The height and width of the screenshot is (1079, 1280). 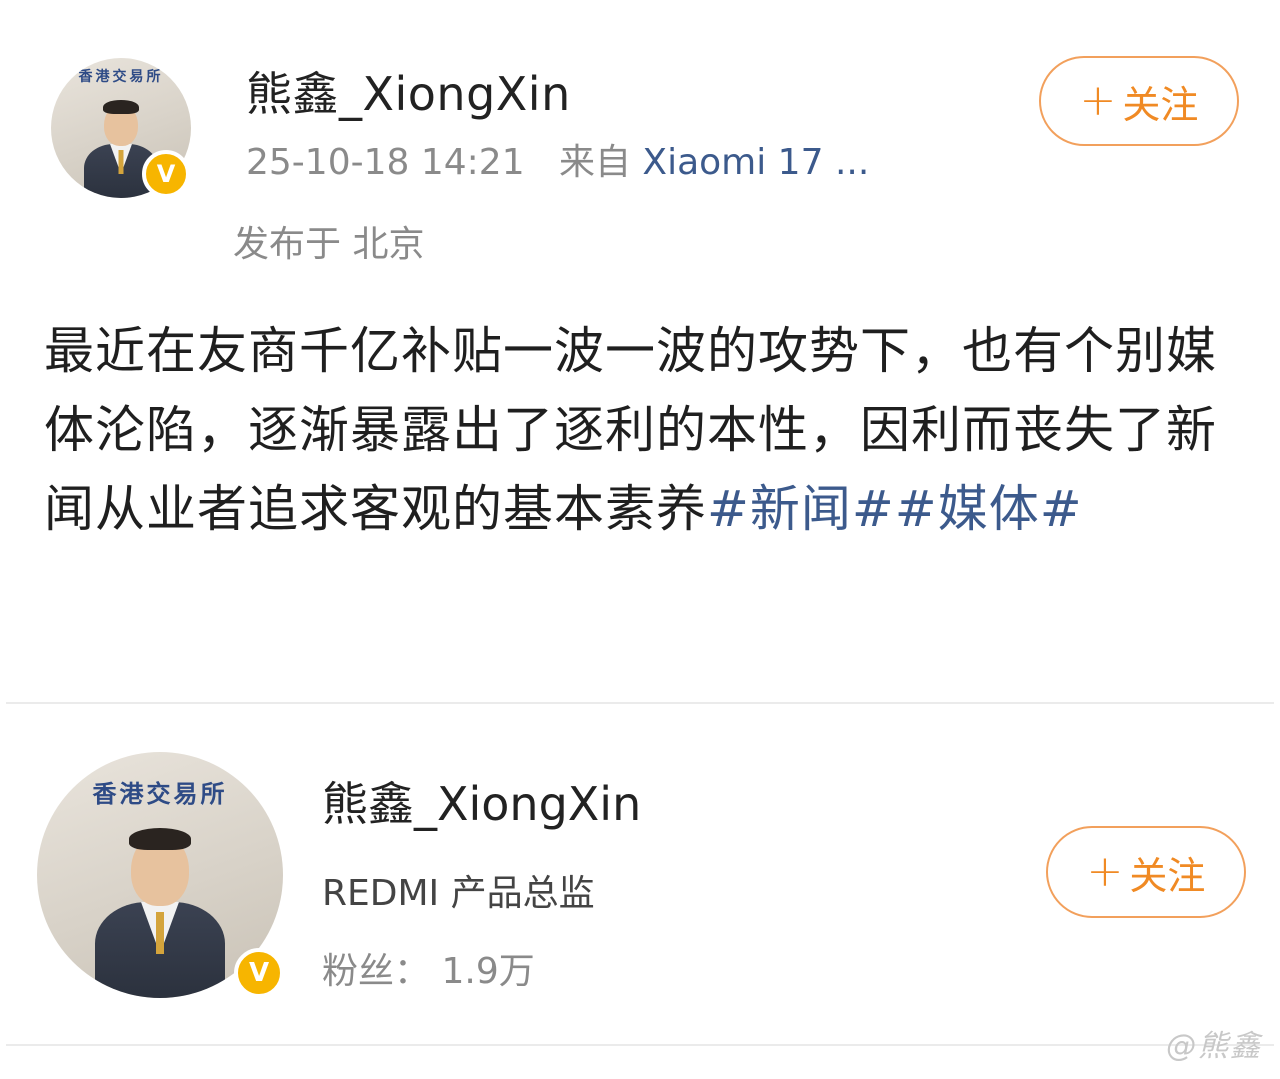 What do you see at coordinates (801, 509) in the screenshot?
I see `hashtag-news: #新闻#` at bounding box center [801, 509].